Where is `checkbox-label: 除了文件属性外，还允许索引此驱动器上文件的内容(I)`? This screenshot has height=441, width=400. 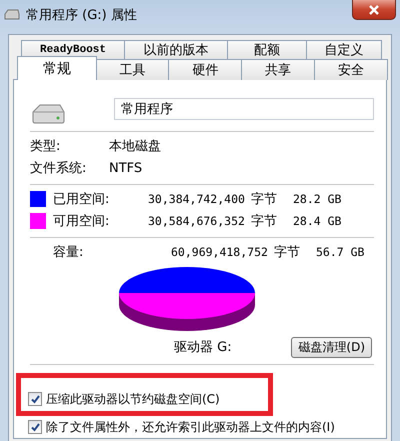
checkbox-label: 除了文件属性外，还允许索引此驱动器上文件的内容(I) is located at coordinates (190, 427).